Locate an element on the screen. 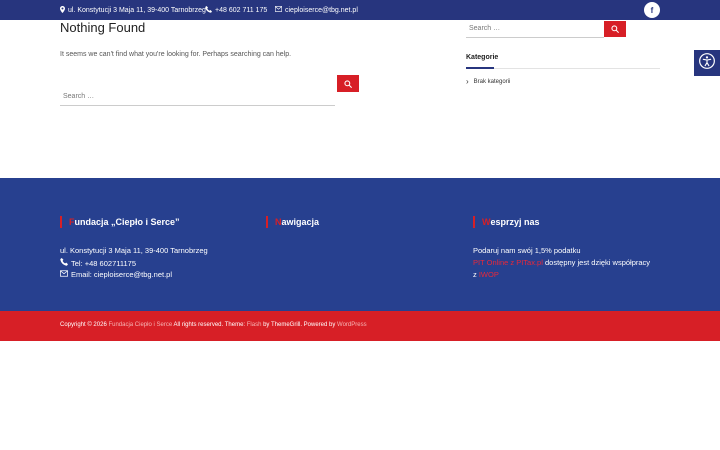 Image resolution: width=720 pixels, height=450 pixels. category-item-label: Brak kategorii is located at coordinates (492, 82).